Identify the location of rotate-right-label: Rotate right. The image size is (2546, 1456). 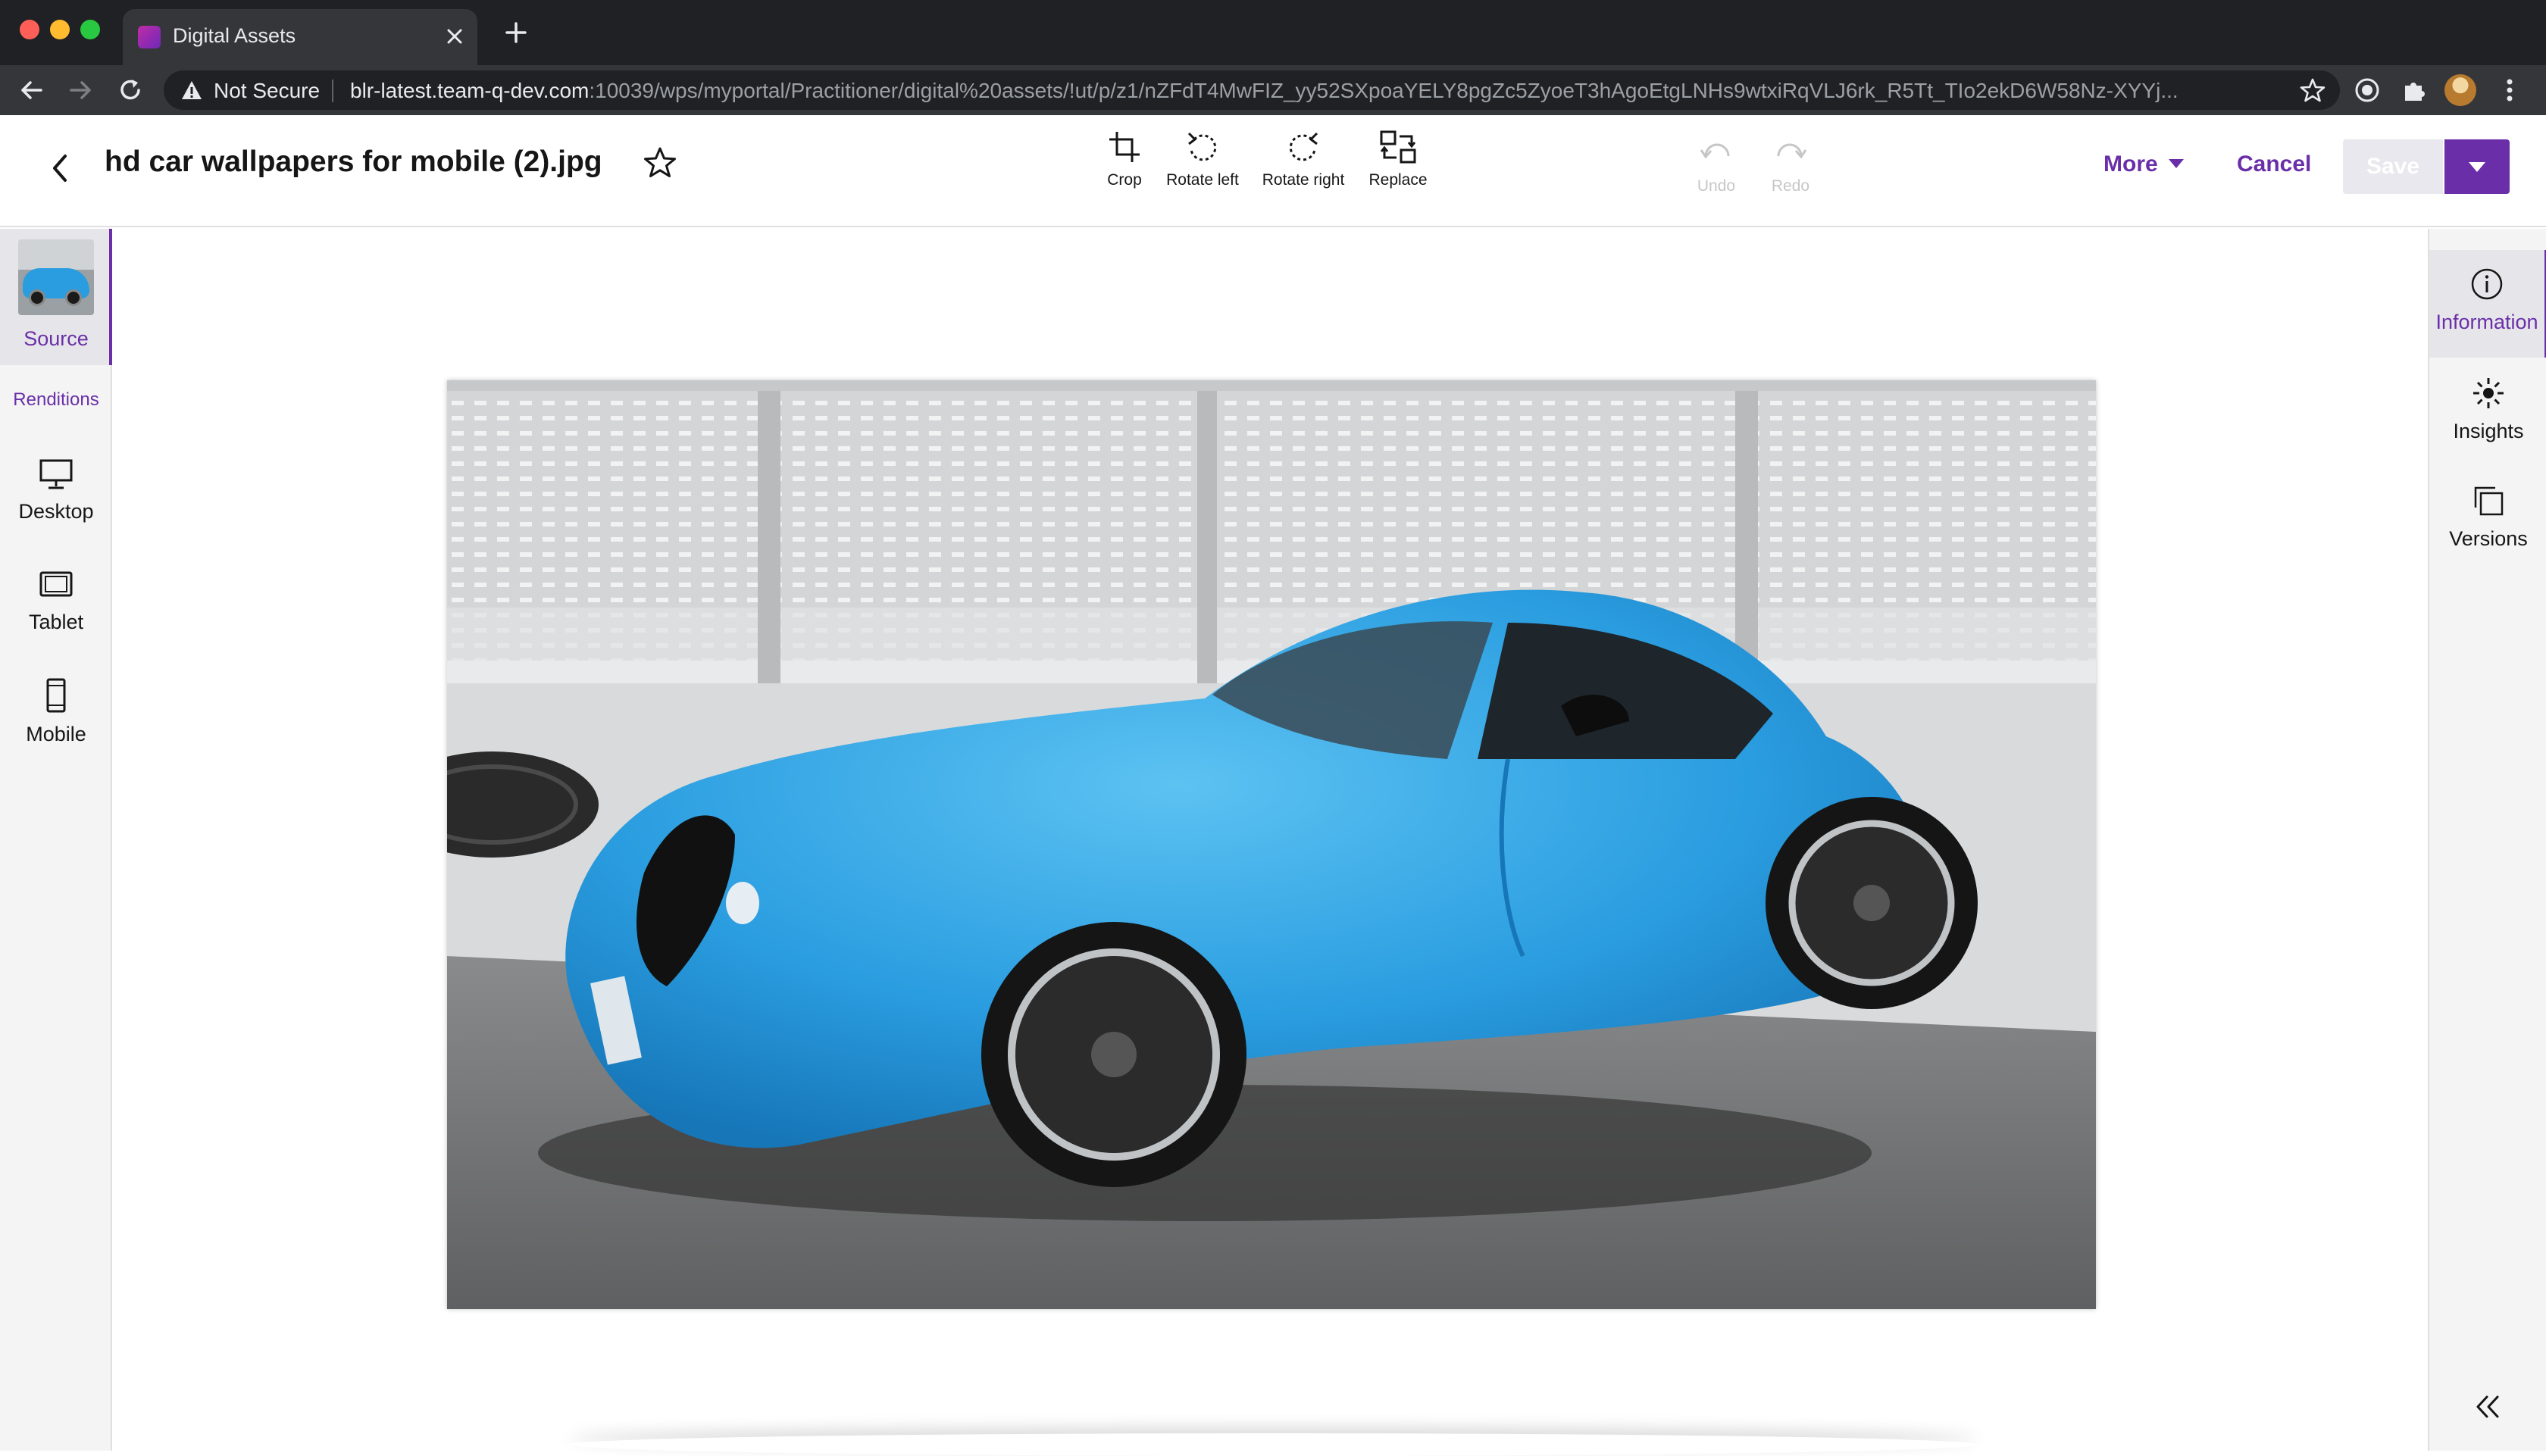
(1303, 180).